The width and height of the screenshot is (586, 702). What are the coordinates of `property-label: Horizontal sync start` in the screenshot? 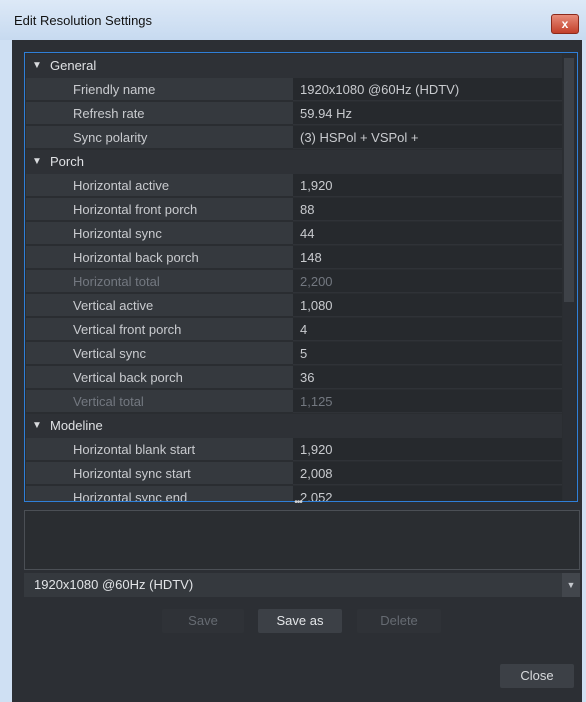 It's located at (159, 473).